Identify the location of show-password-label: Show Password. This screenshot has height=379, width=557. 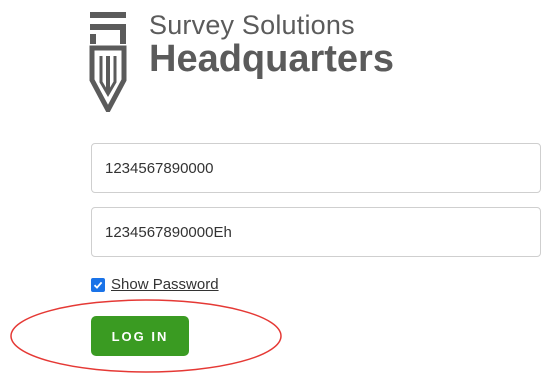
(165, 284).